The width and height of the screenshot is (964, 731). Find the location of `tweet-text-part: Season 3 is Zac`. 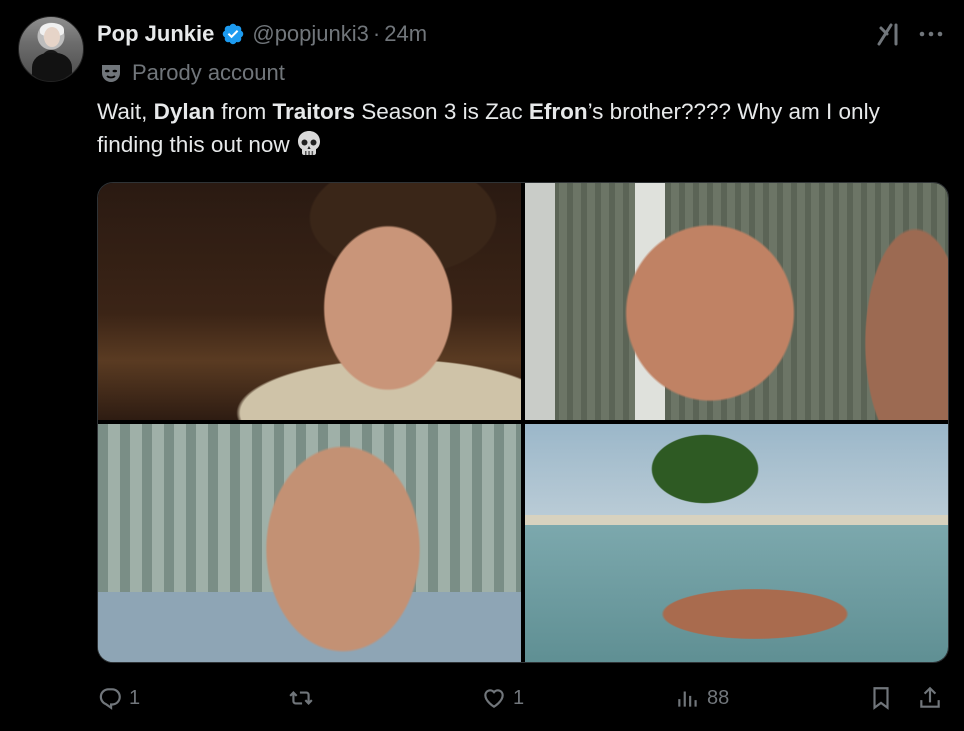

tweet-text-part: Season 3 is Zac is located at coordinates (442, 111).